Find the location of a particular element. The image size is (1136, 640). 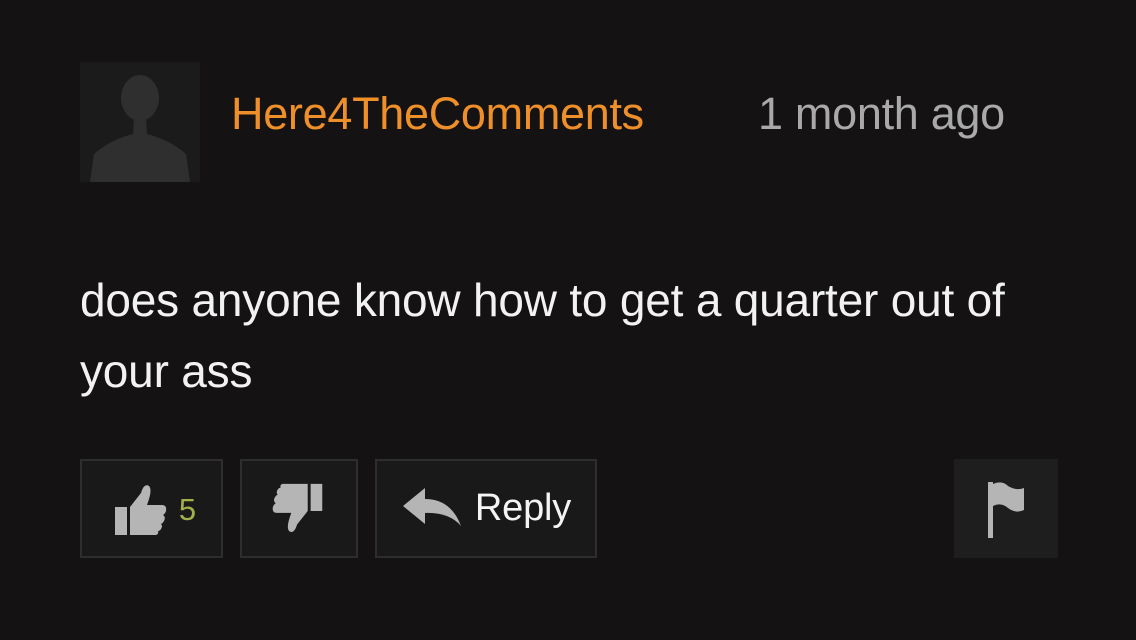

like-count: 5 is located at coordinates (187, 509).